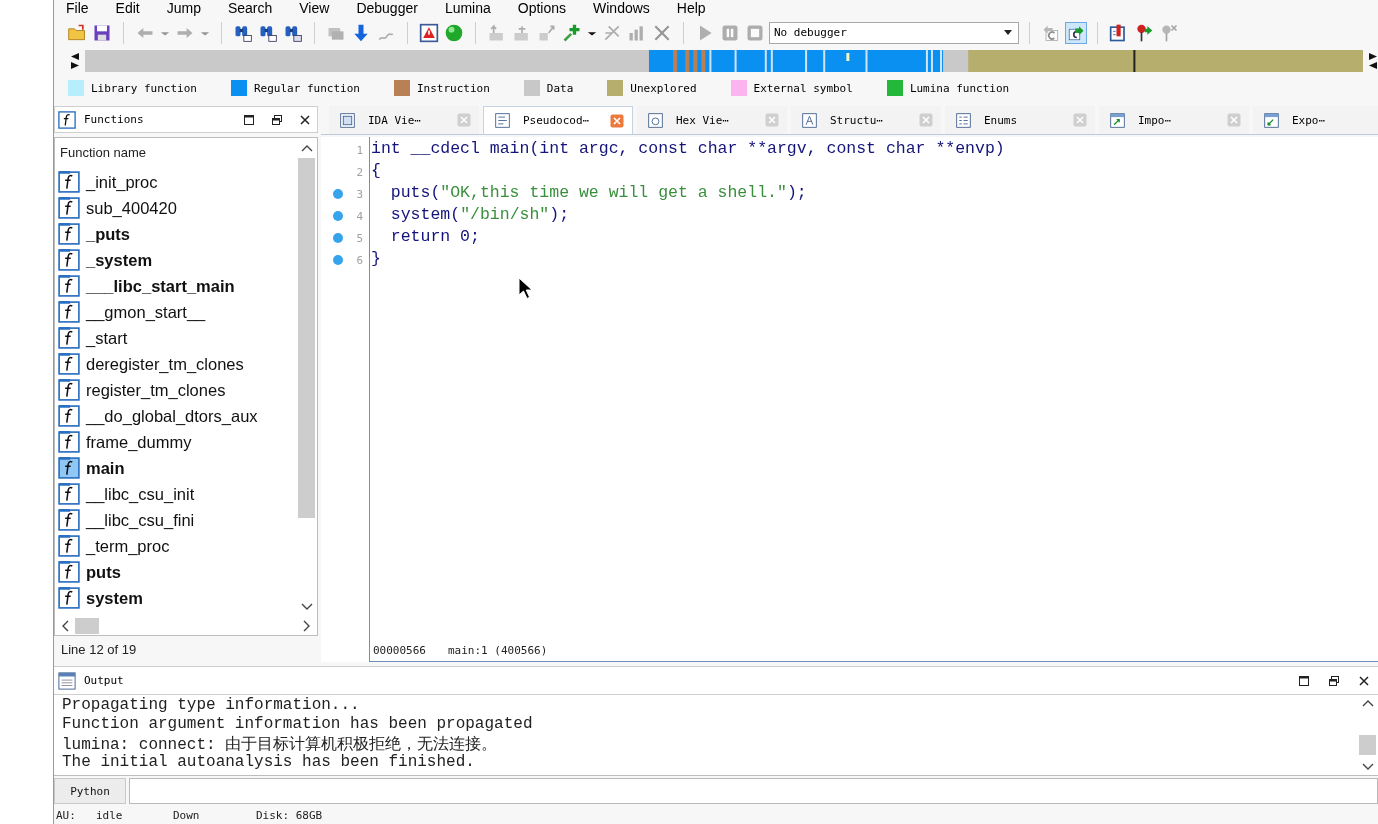  What do you see at coordinates (359, 238) in the screenshot?
I see `line-number: 5` at bounding box center [359, 238].